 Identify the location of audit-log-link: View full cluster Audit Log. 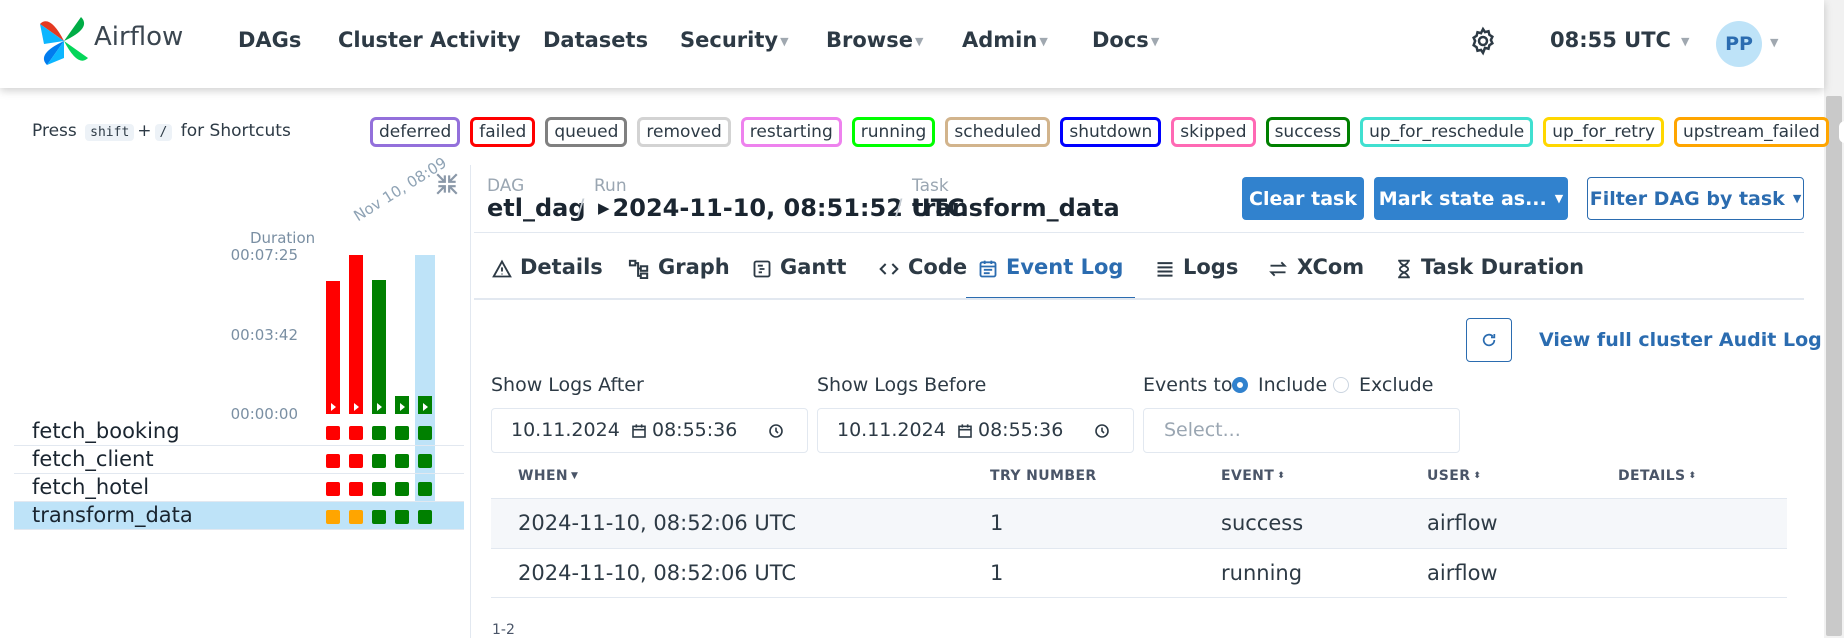
(1680, 340).